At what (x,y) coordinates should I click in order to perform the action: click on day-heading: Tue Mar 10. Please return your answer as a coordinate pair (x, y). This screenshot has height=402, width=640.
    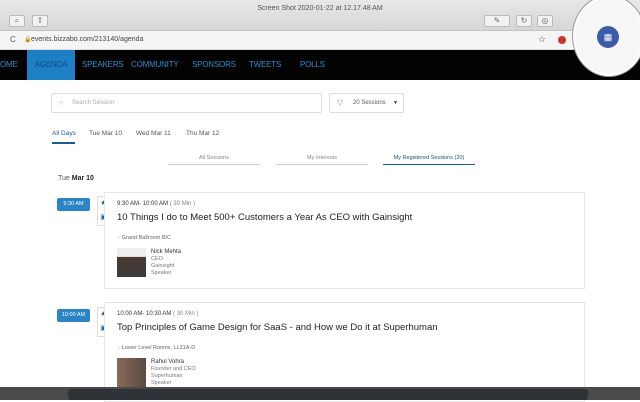
    Looking at the image, I should click on (76, 178).